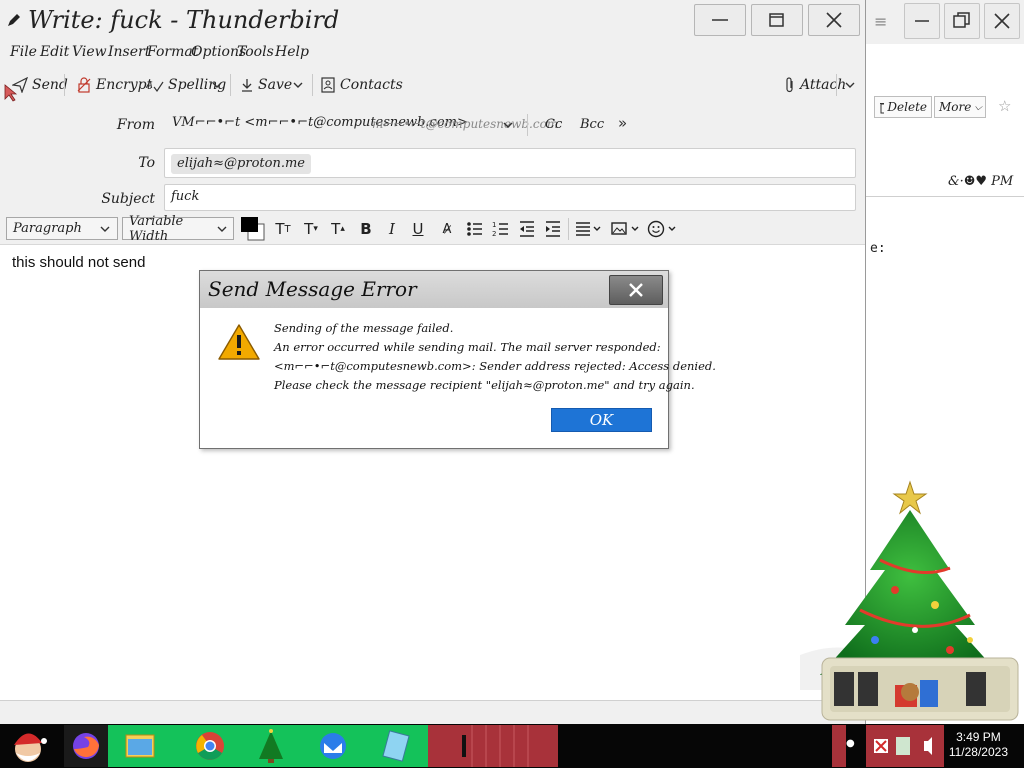  I want to click on more-headers-icon: », so click(622, 123).